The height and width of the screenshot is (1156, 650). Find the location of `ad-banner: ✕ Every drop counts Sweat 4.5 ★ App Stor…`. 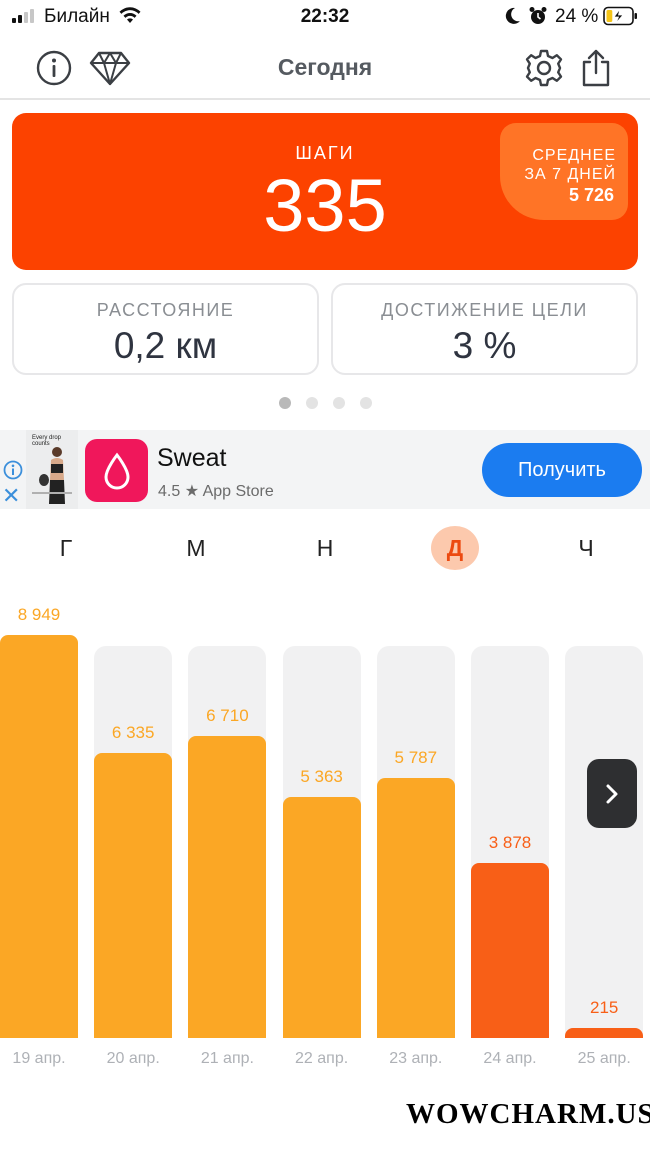

ad-banner: ✕ Every drop counts Sweat 4.5 ★ App Stor… is located at coordinates (325, 469).